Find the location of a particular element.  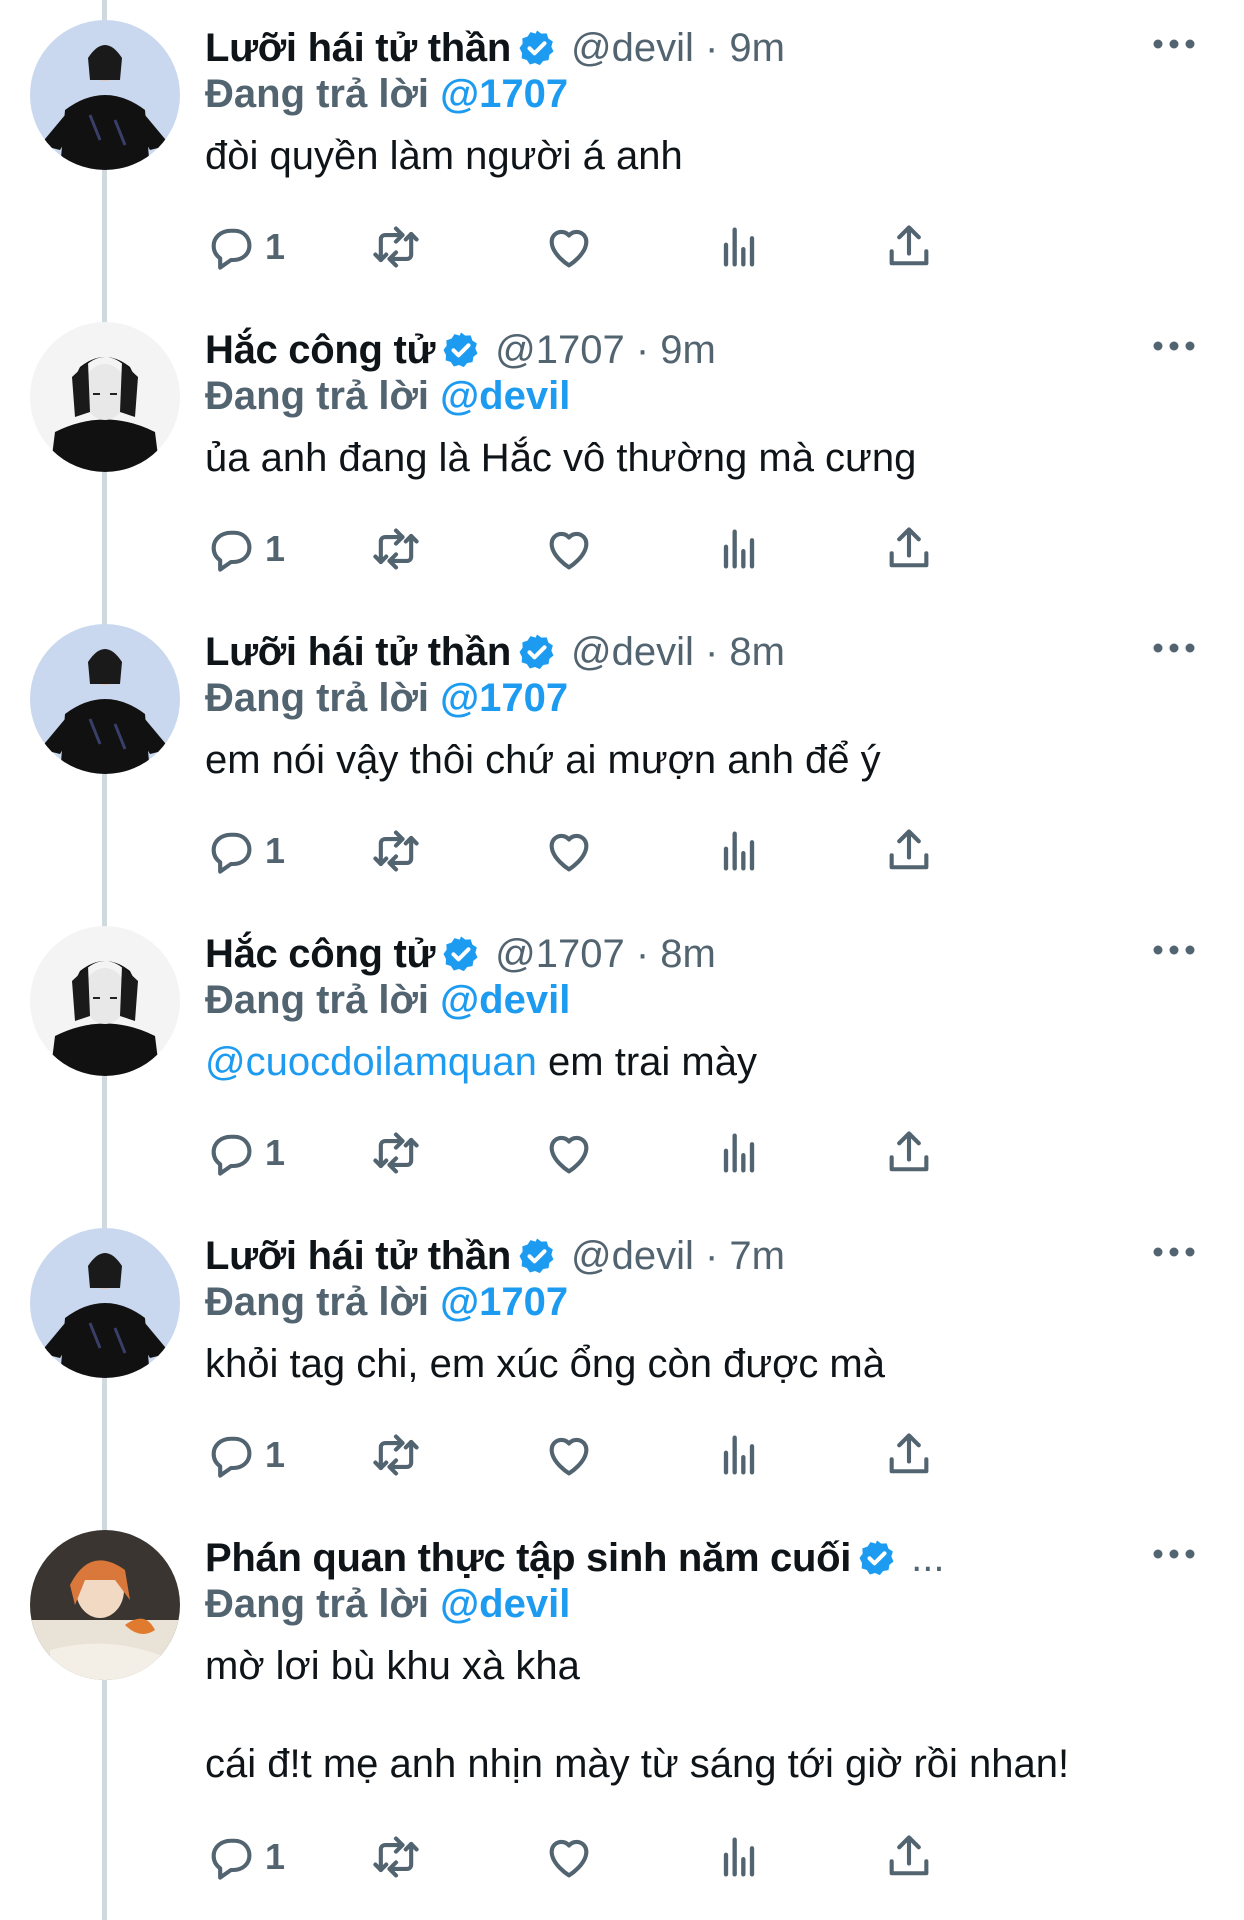

handle-and-time: @1707 · 8m is located at coordinates (605, 953).